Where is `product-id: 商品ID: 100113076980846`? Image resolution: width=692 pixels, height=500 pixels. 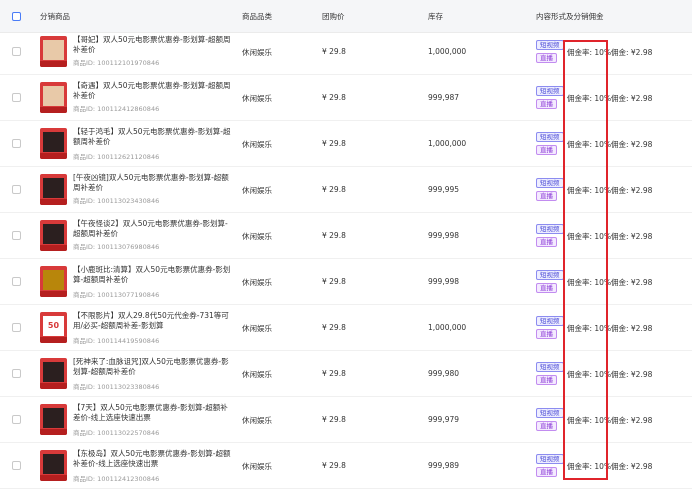 product-id: 商品ID: 100113076980846 is located at coordinates (116, 247).